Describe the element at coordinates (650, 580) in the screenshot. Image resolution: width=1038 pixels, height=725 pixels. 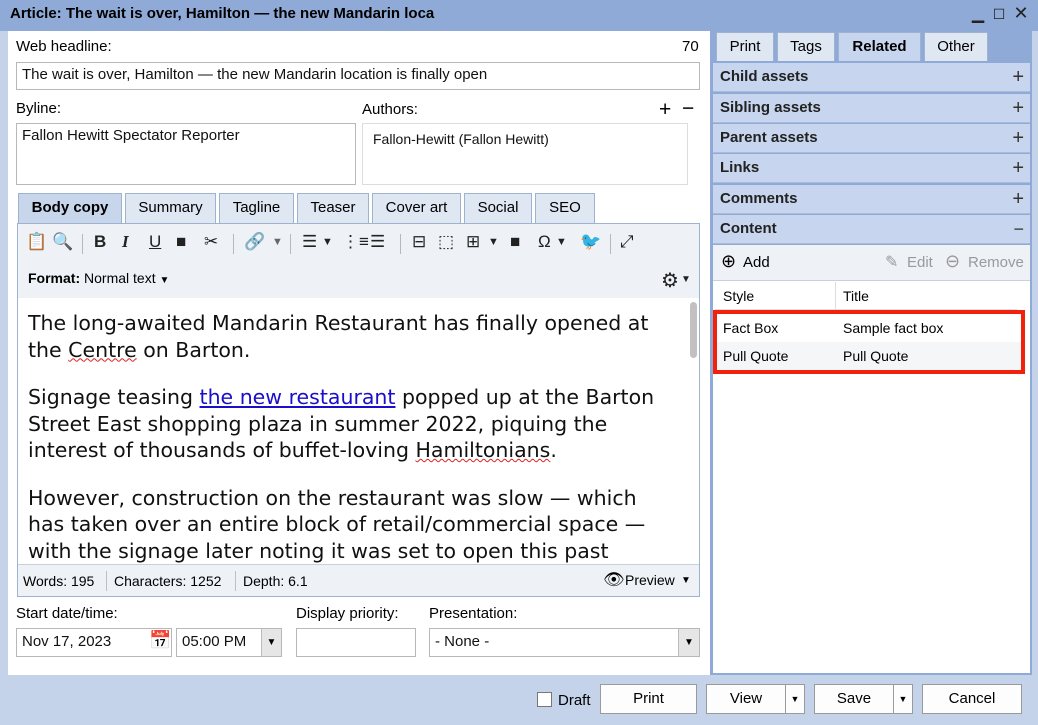
I see `preview-button: Preview` at that location.